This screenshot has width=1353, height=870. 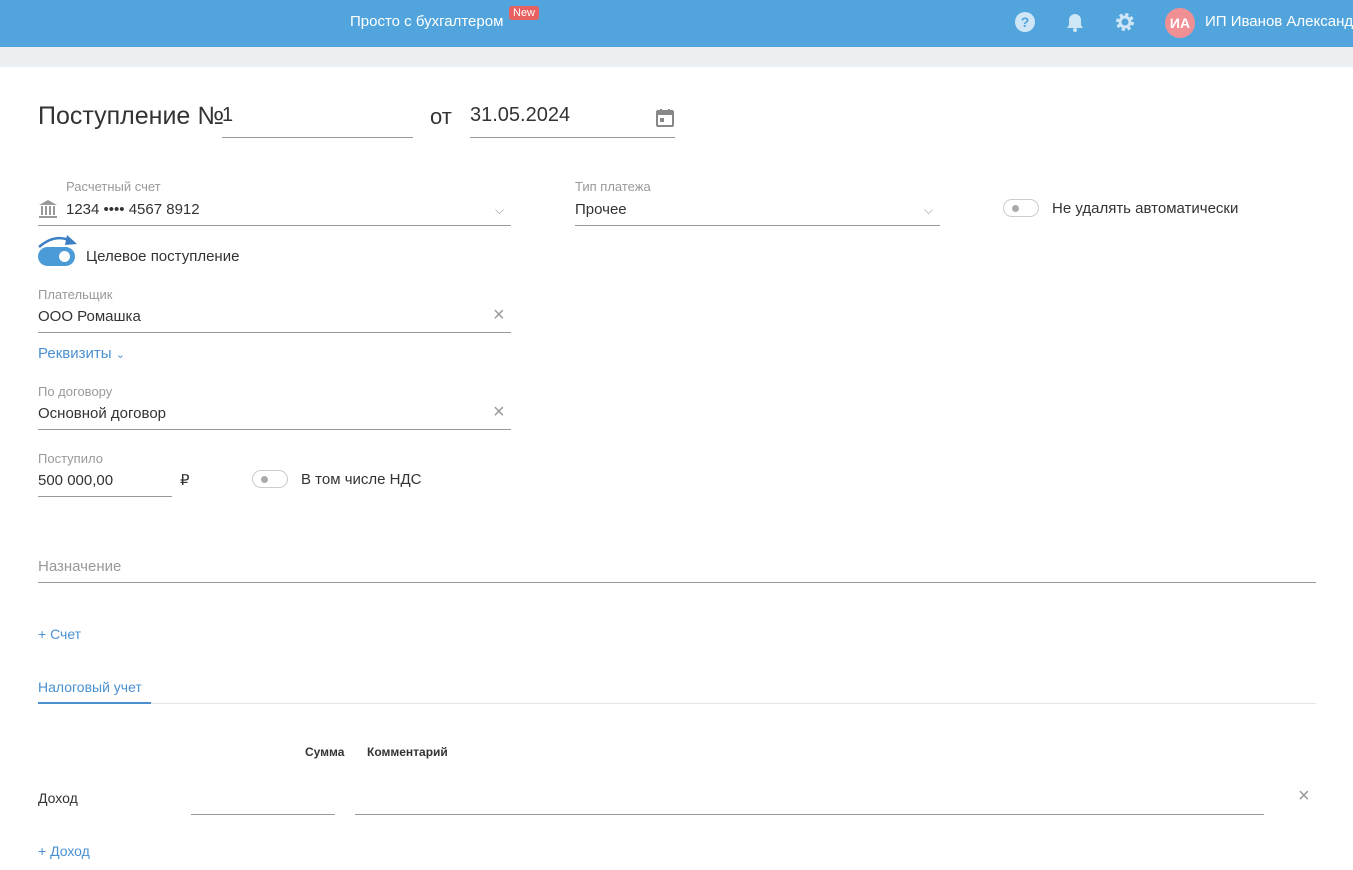 I want to click on col-comment-header: Комментарий, so click(x=407, y=752).